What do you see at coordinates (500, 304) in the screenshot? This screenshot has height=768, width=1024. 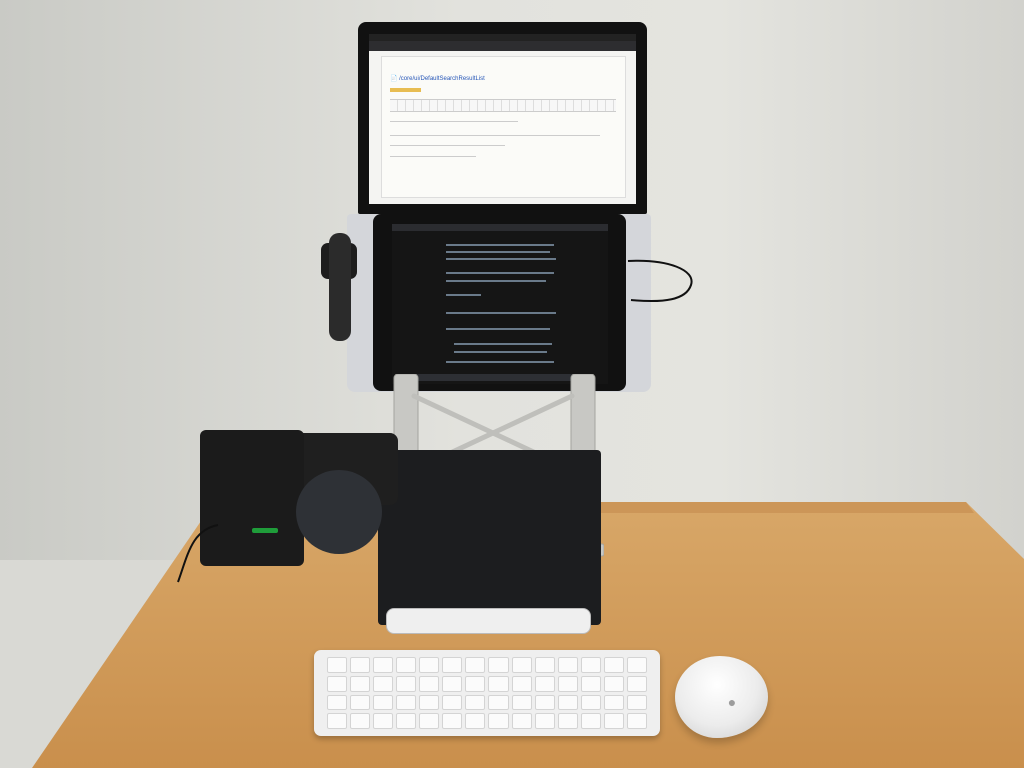 I see `tablet-display` at bounding box center [500, 304].